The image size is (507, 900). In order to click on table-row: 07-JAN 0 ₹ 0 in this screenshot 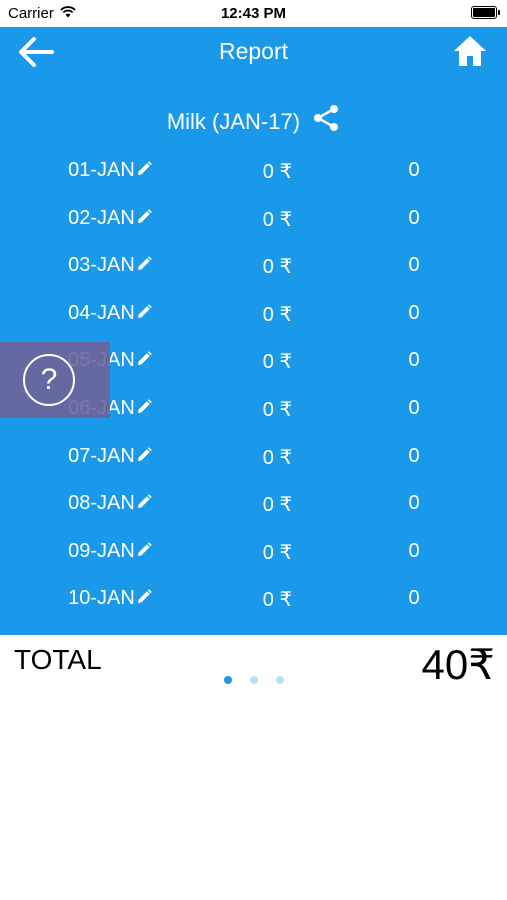, I will do `click(253, 457)`.